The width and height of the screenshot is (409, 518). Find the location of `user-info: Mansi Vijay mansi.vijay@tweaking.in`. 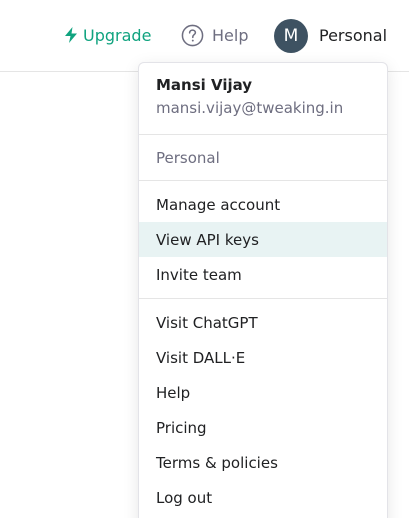

user-info: Mansi Vijay mansi.vijay@tweaking.in is located at coordinates (263, 98).